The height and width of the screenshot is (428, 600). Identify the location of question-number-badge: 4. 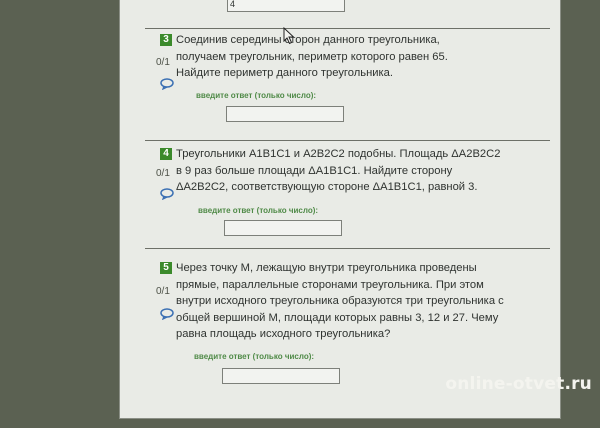
(166, 154).